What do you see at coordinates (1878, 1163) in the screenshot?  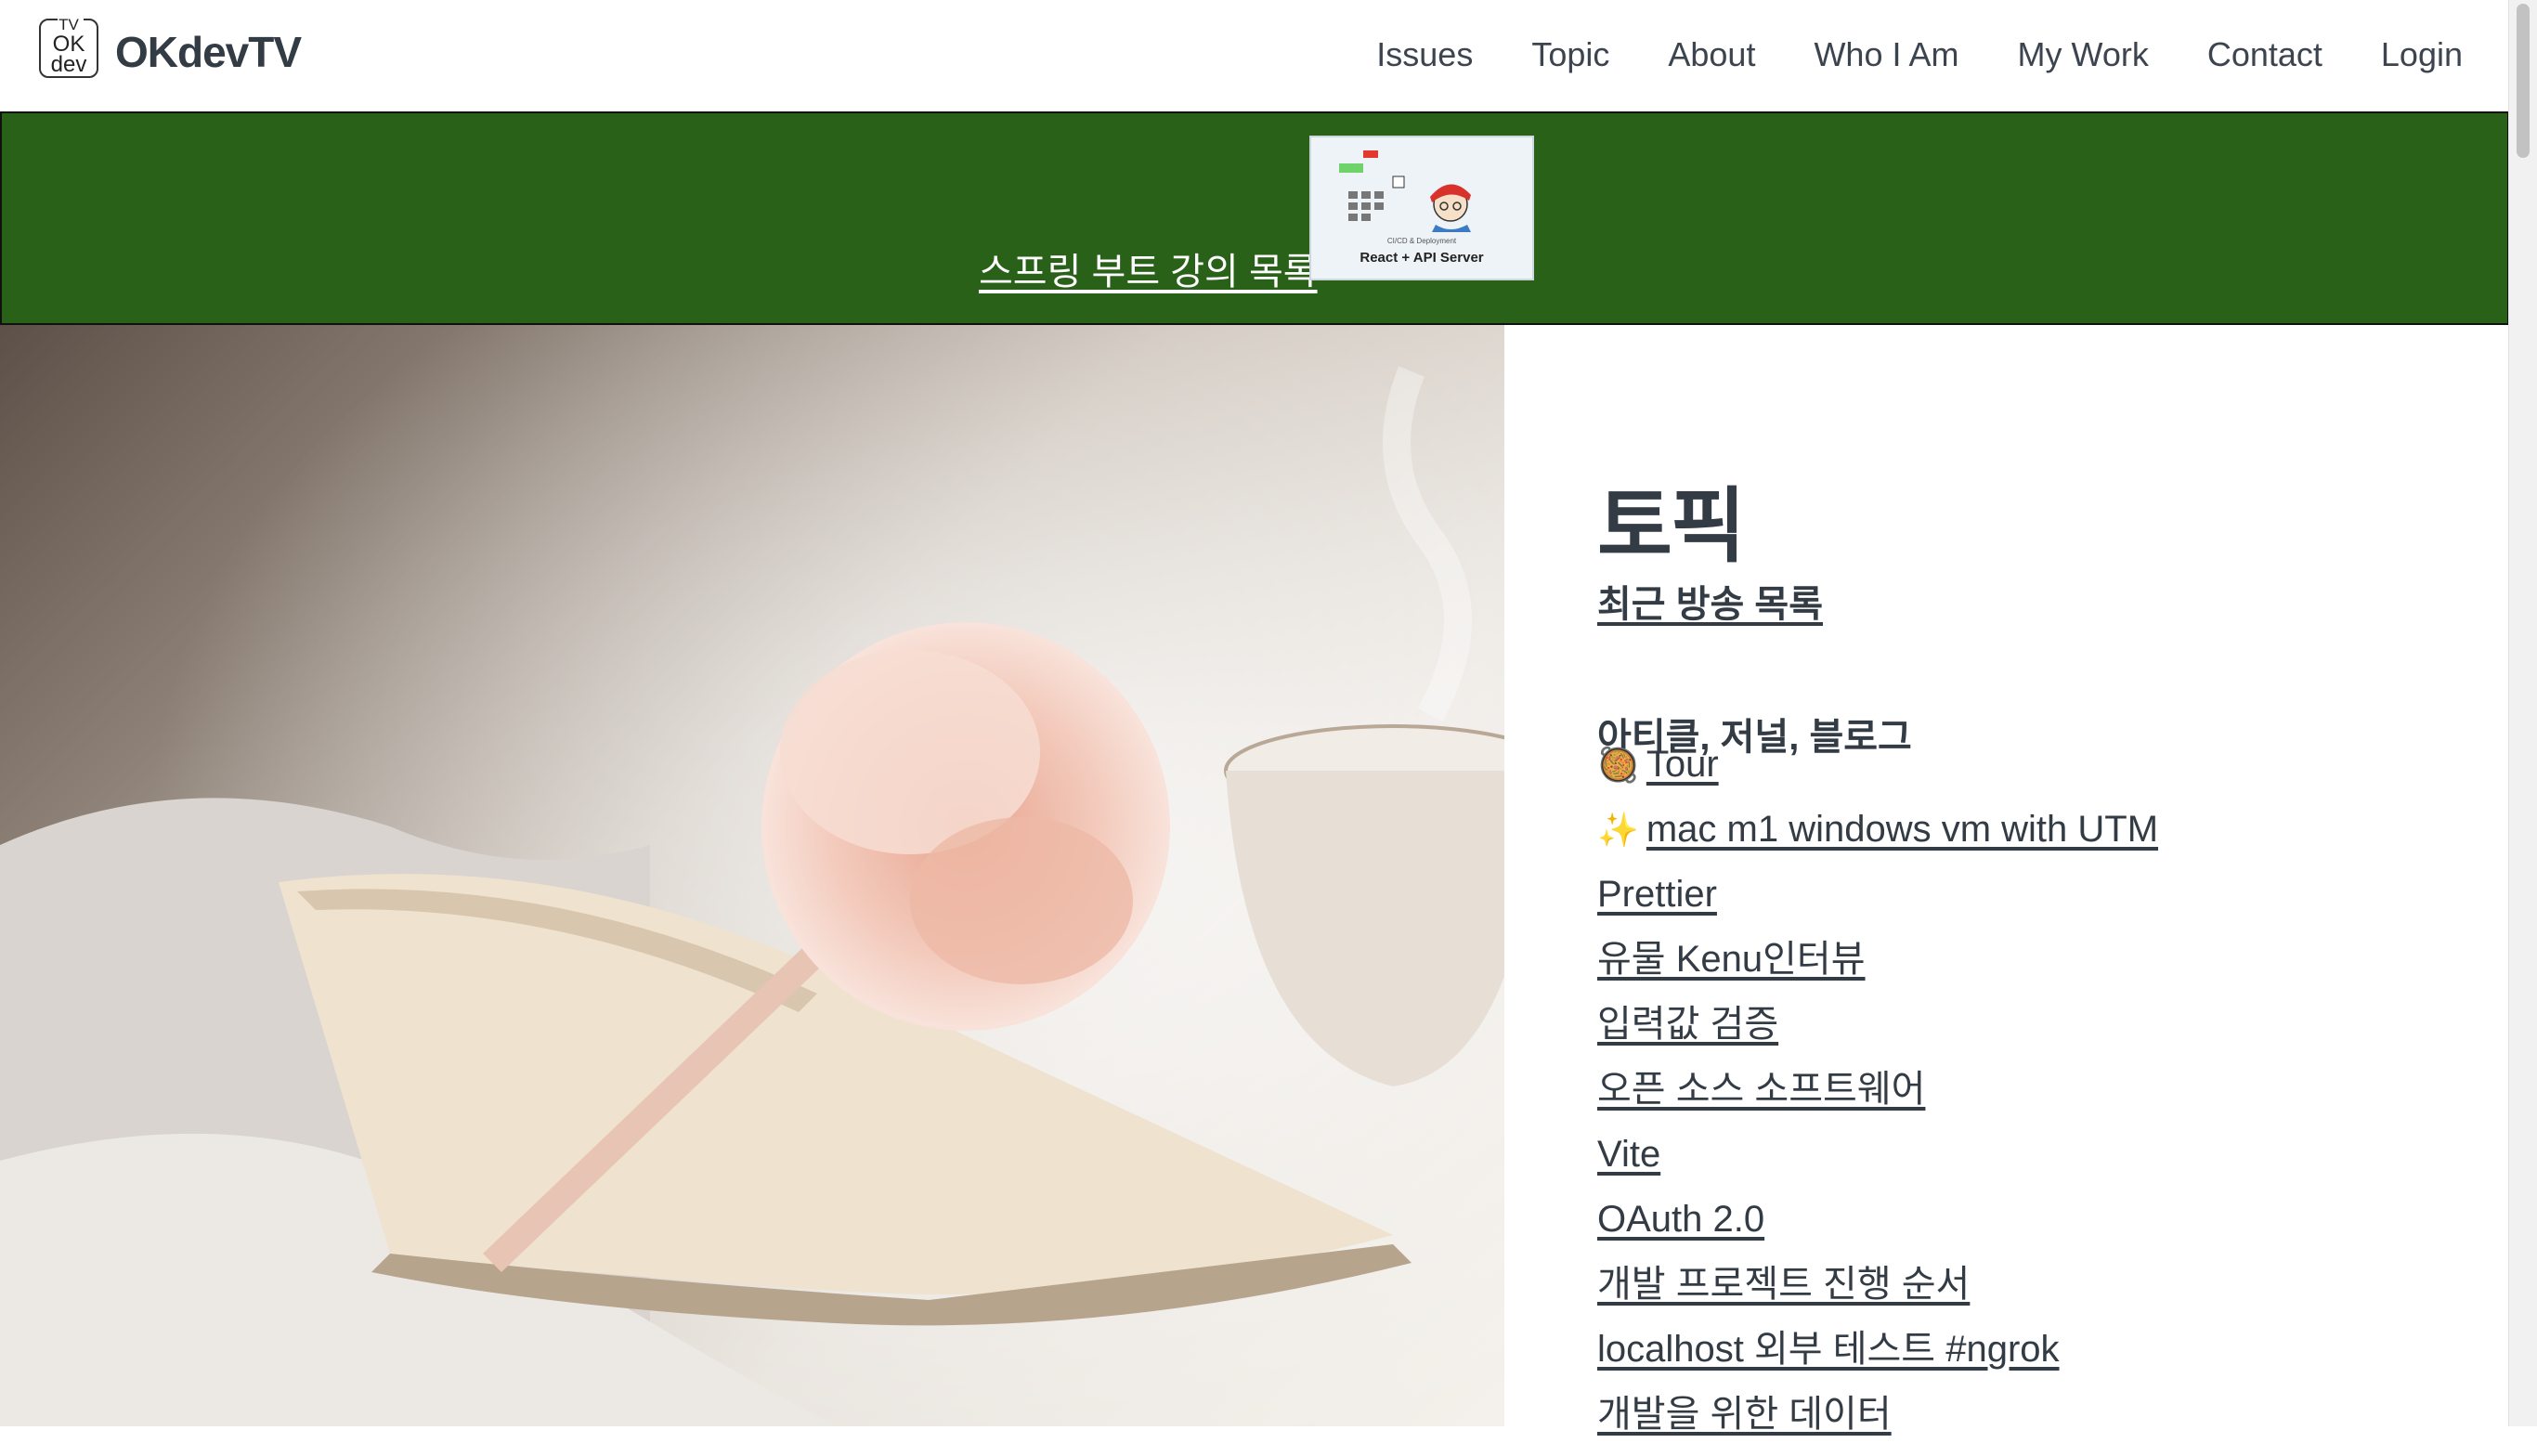 I see `list-item: Vite` at bounding box center [1878, 1163].